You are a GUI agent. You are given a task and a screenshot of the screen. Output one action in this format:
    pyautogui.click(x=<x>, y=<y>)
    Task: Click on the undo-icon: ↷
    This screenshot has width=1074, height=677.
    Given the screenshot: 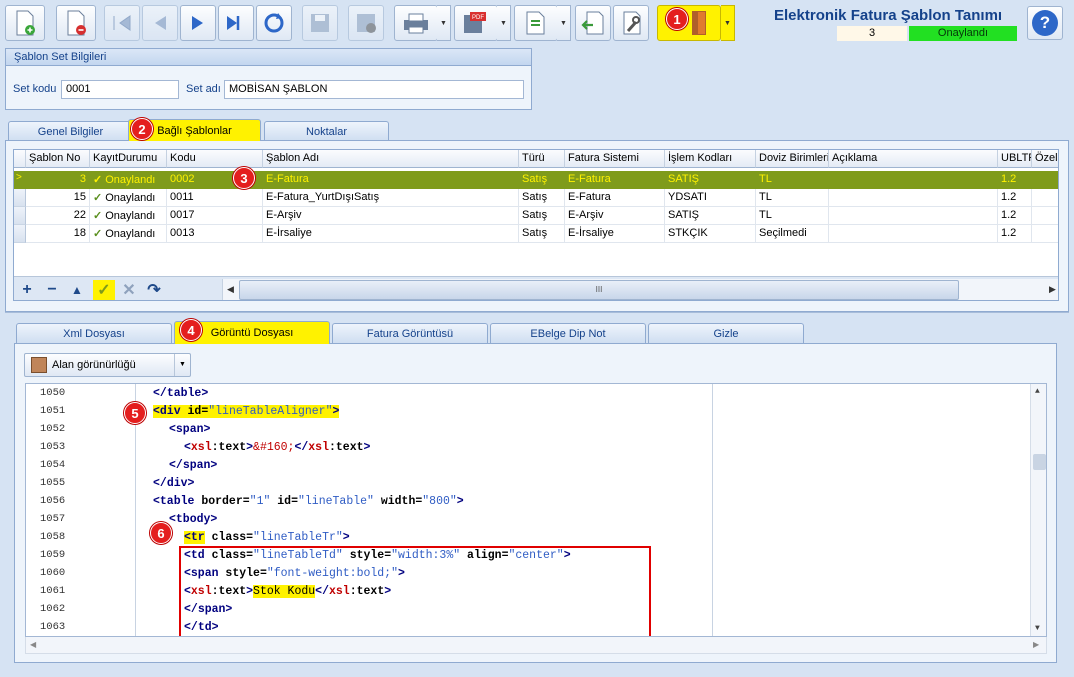 What is the action you would take?
    pyautogui.click(x=154, y=290)
    